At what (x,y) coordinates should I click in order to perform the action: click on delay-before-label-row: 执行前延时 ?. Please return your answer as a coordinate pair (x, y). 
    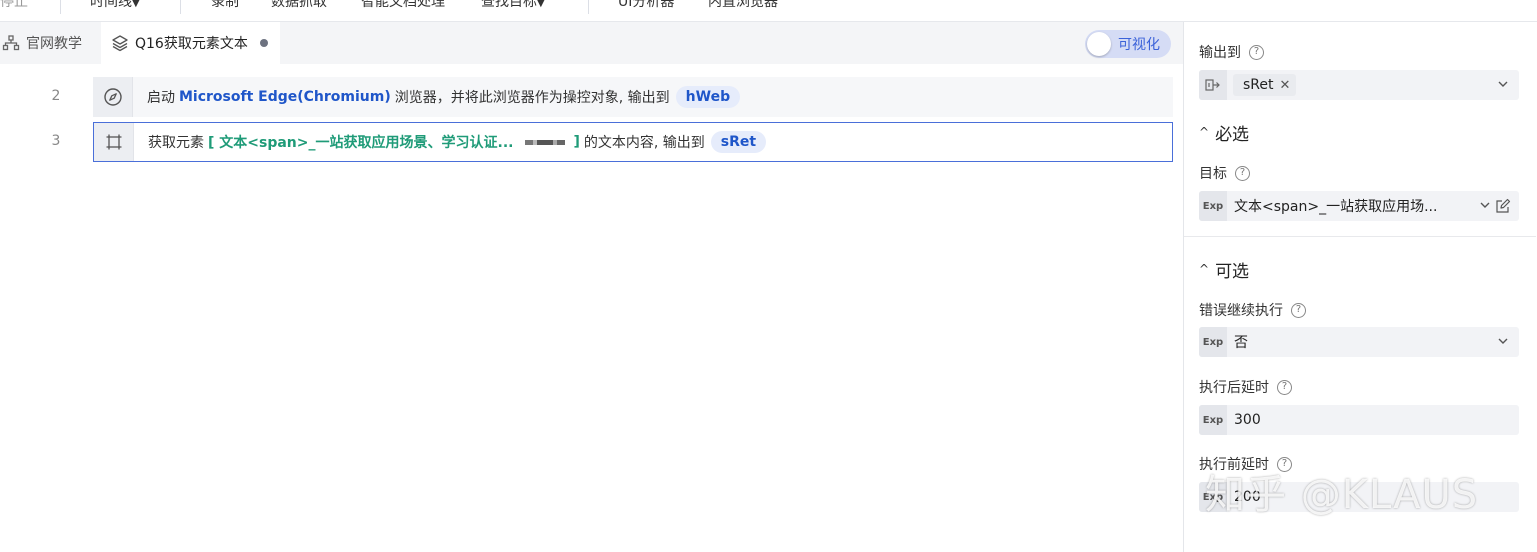
    Looking at the image, I should click on (1245, 464).